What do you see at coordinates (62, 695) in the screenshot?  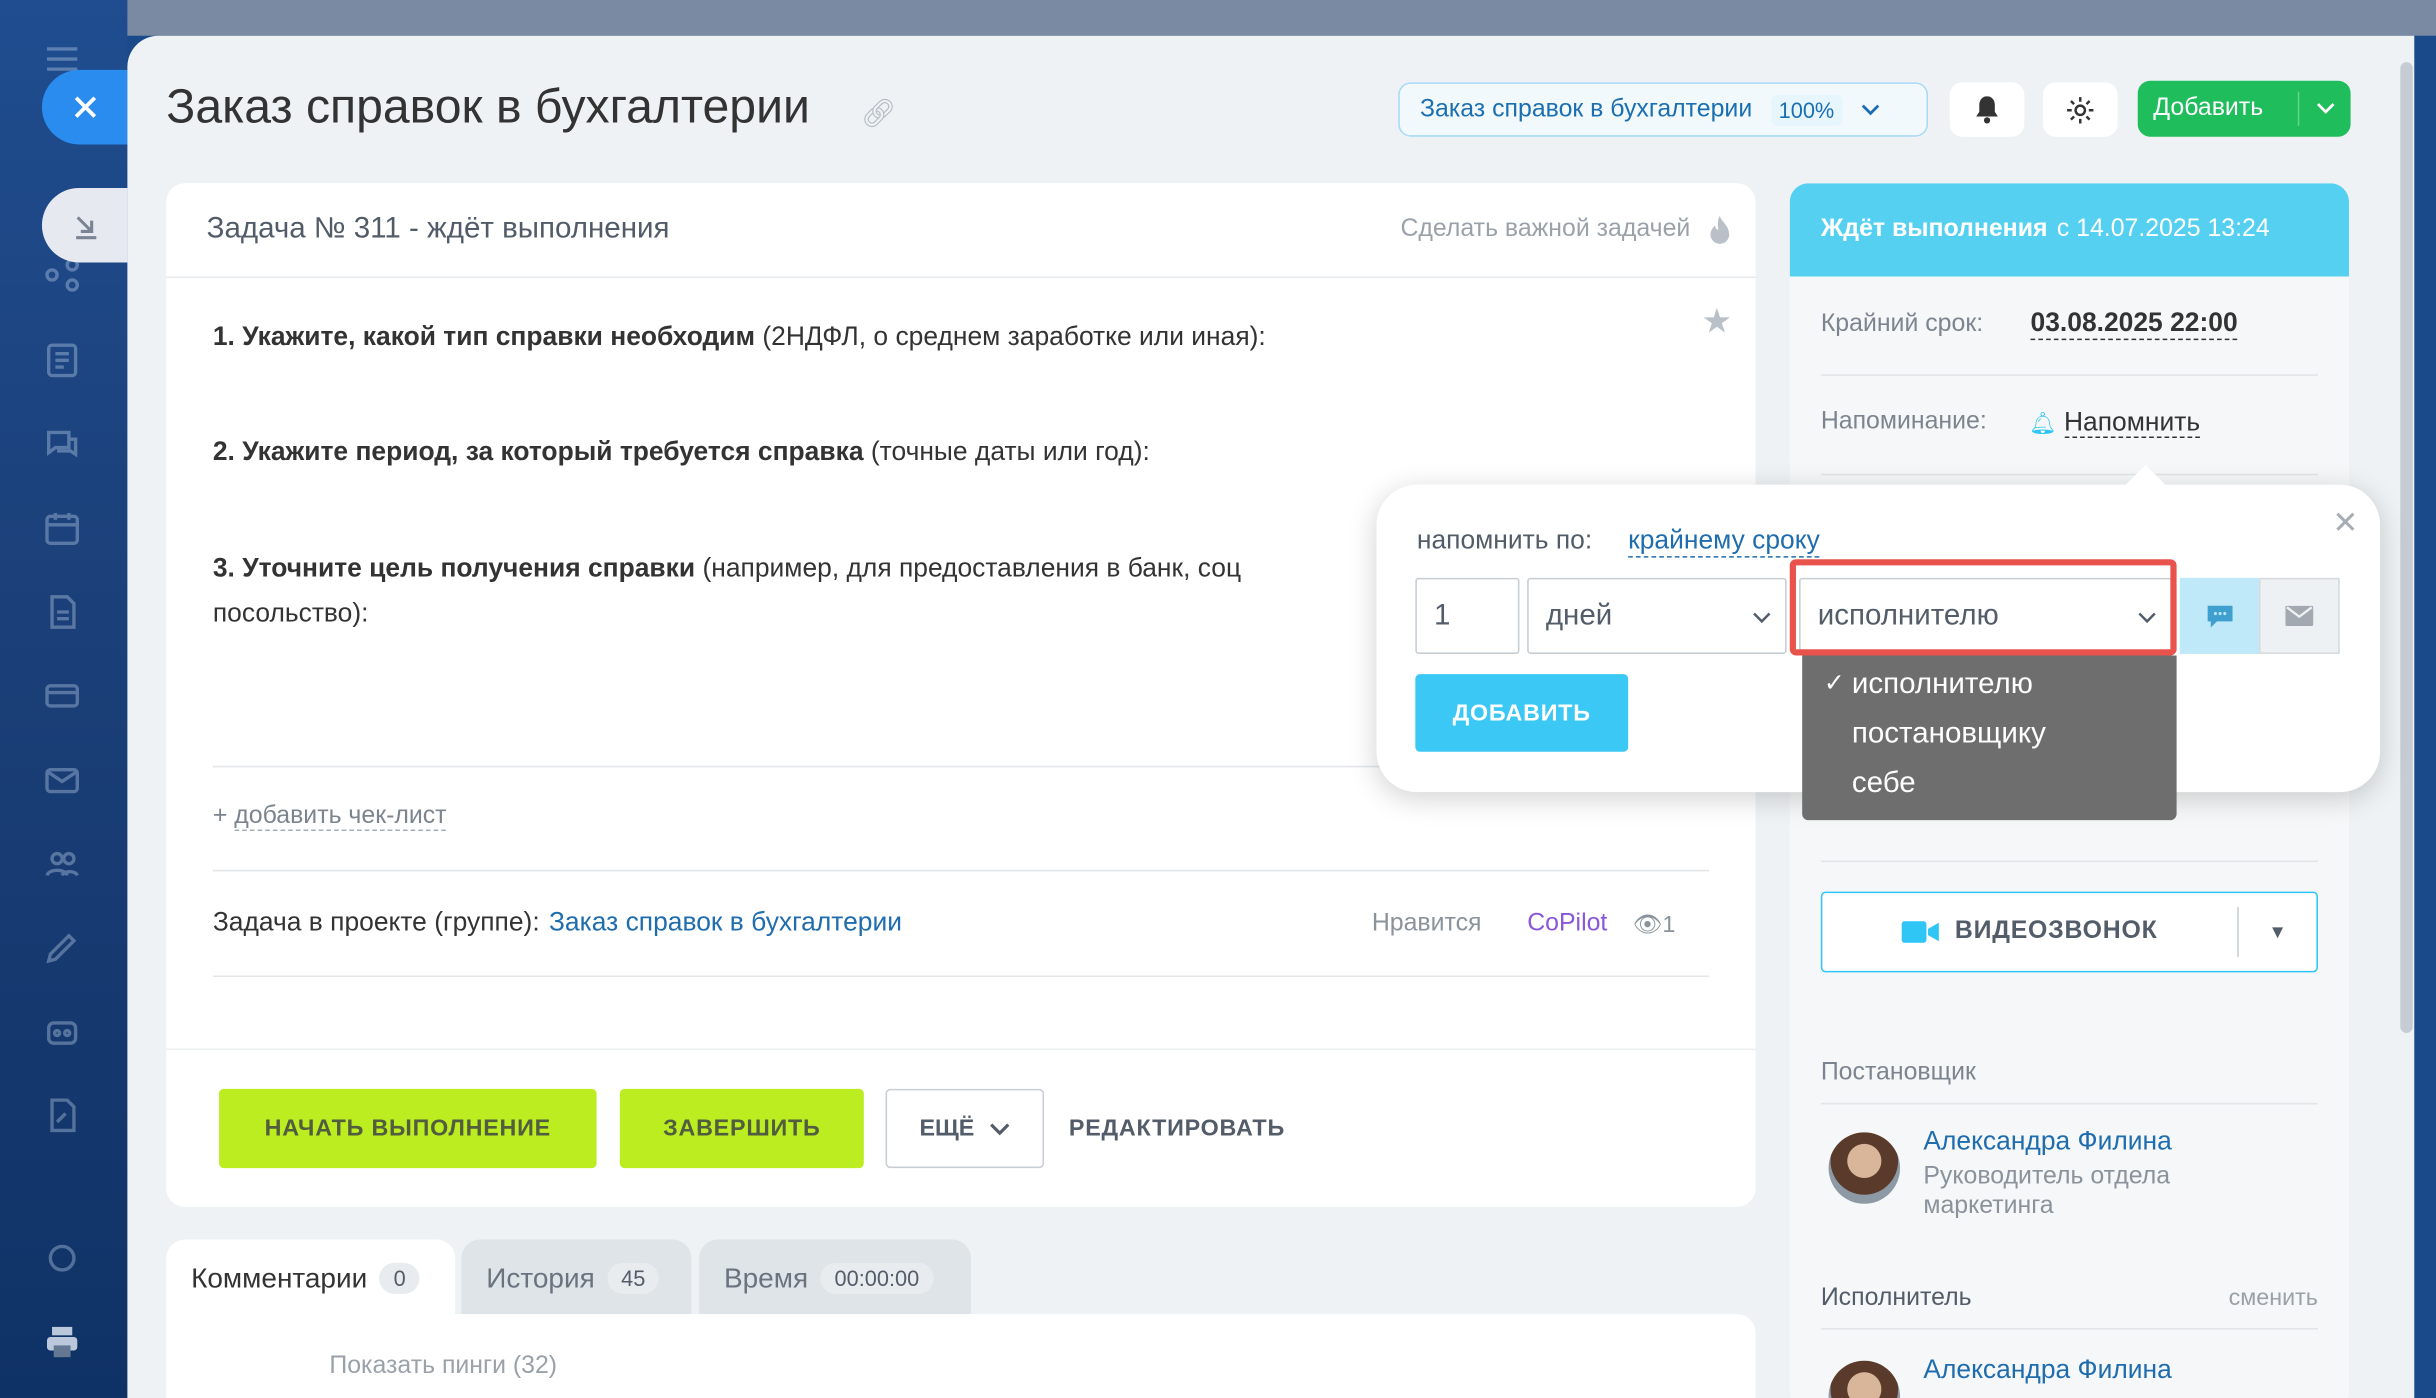 I see `card-icon` at bounding box center [62, 695].